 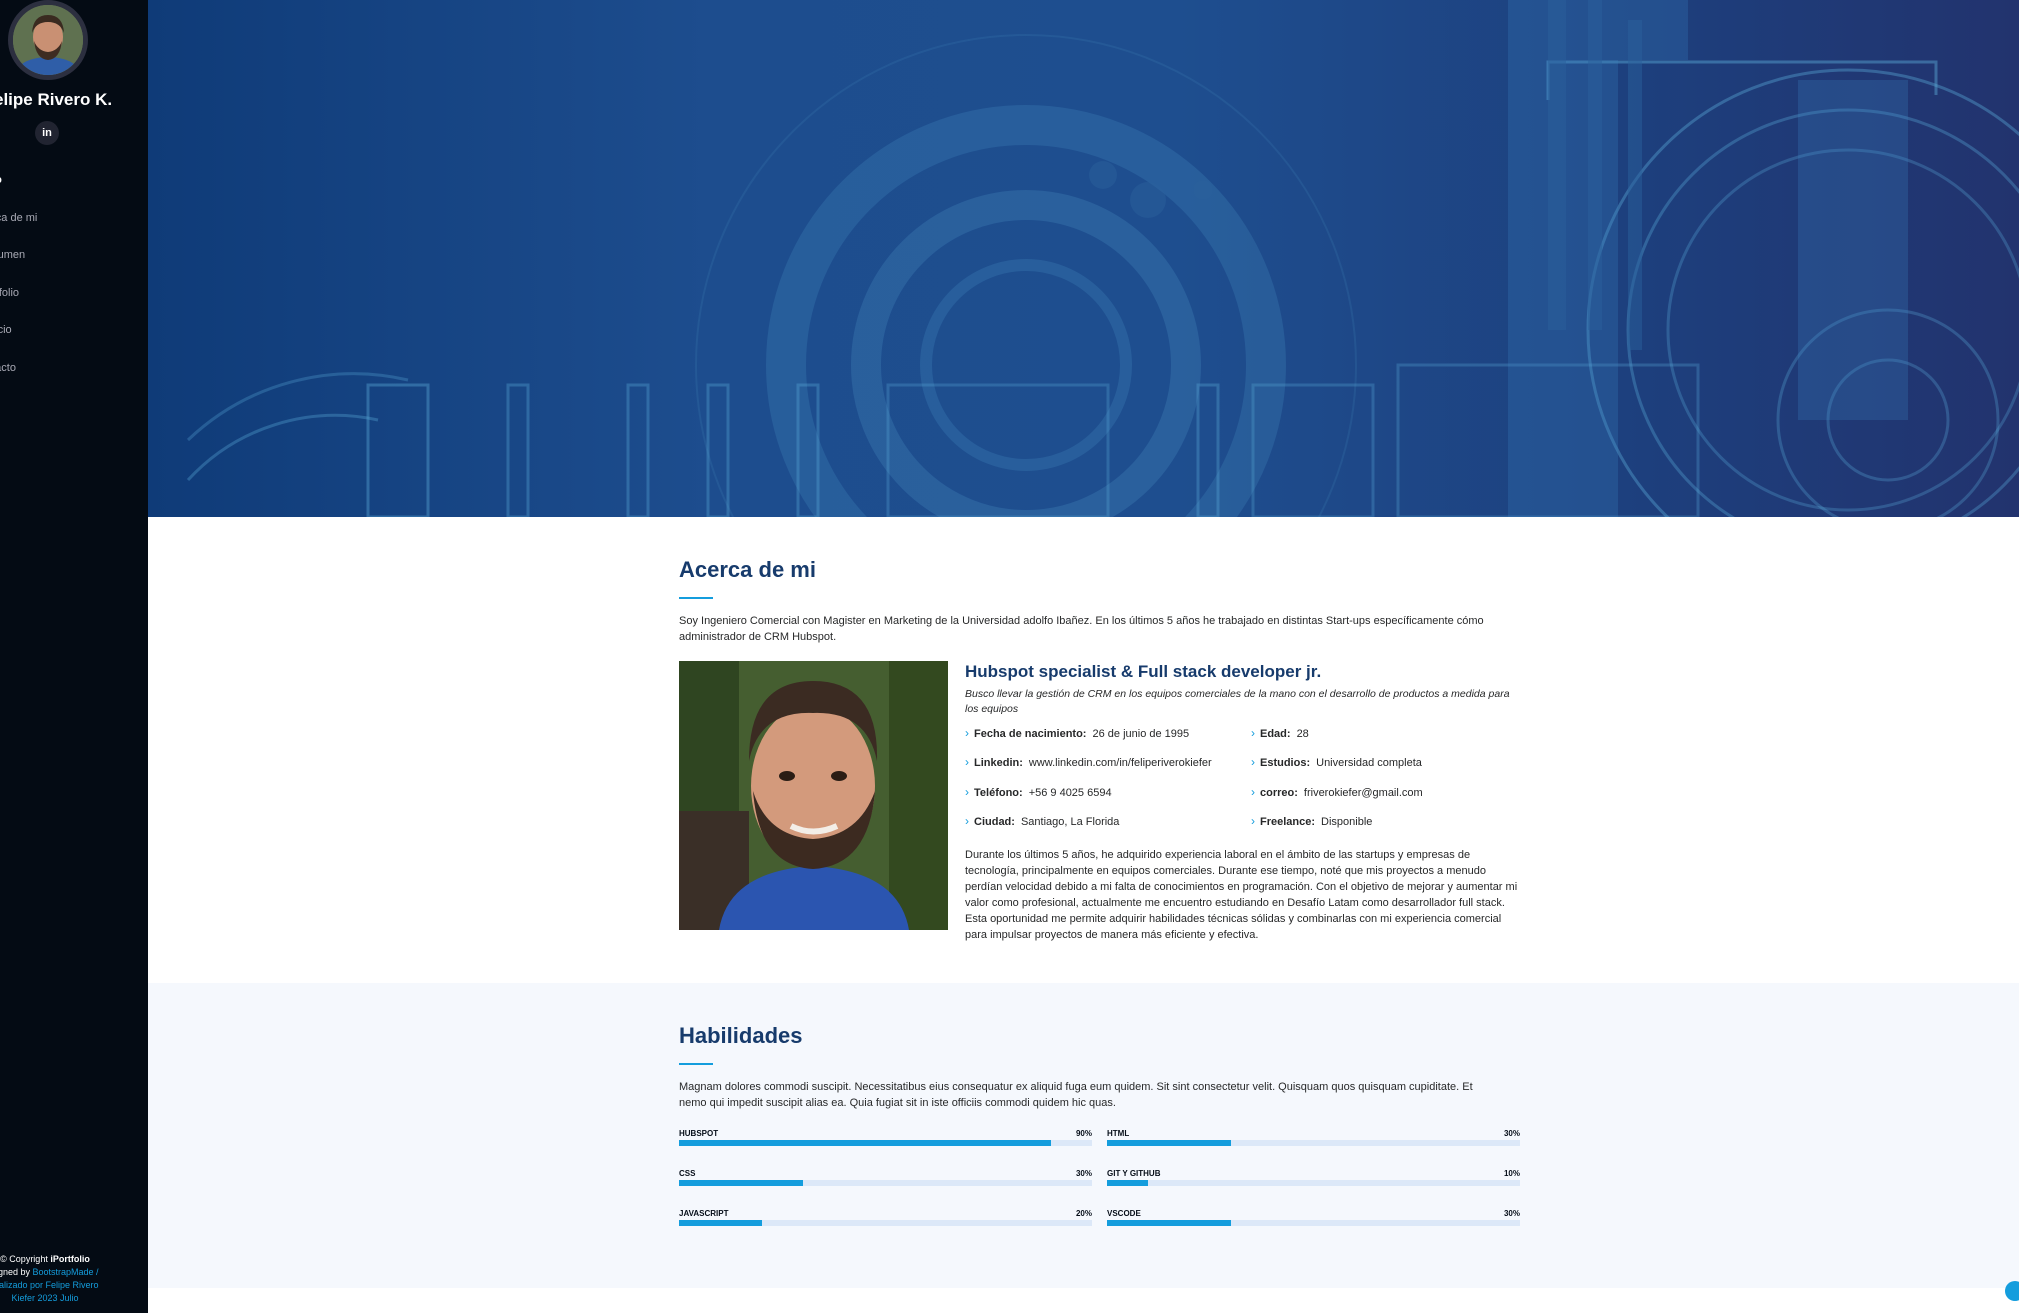 What do you see at coordinates (704, 1213) in the screenshot?
I see `skill-name: JAVASCRIPT` at bounding box center [704, 1213].